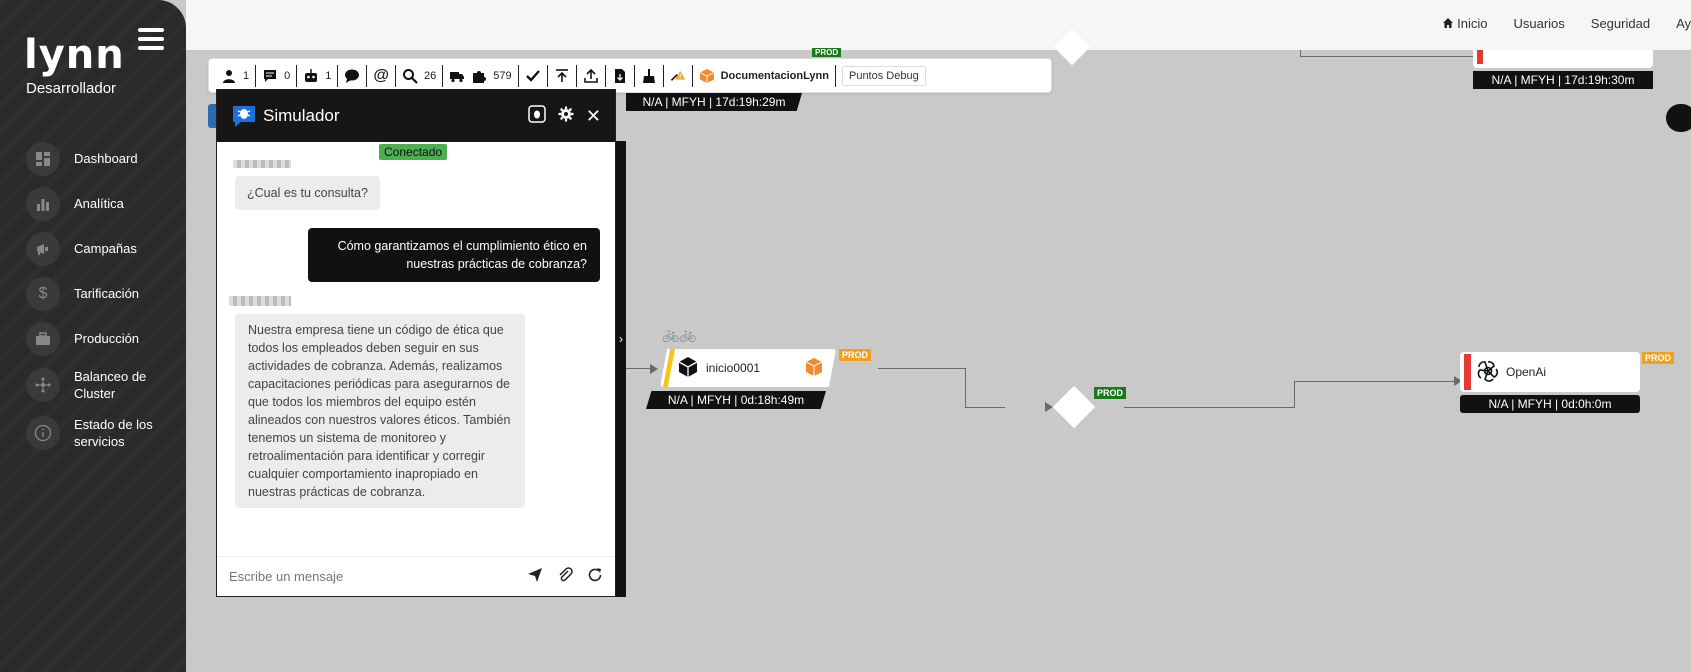 The width and height of the screenshot is (1691, 672). I want to click on project-selector: DocumentacionLynn, so click(764, 75).